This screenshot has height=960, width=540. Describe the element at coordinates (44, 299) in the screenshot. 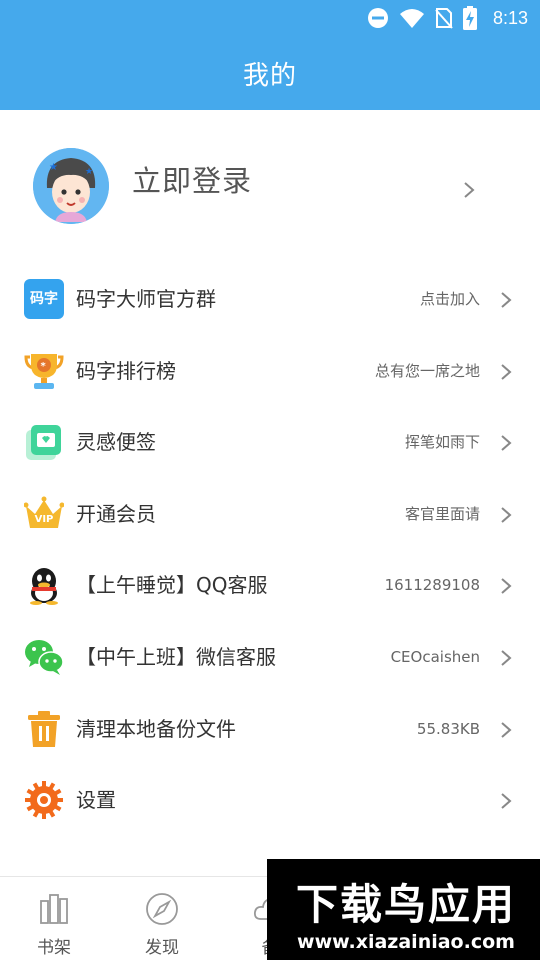

I see `maziqun-icon-text: 码字` at that location.